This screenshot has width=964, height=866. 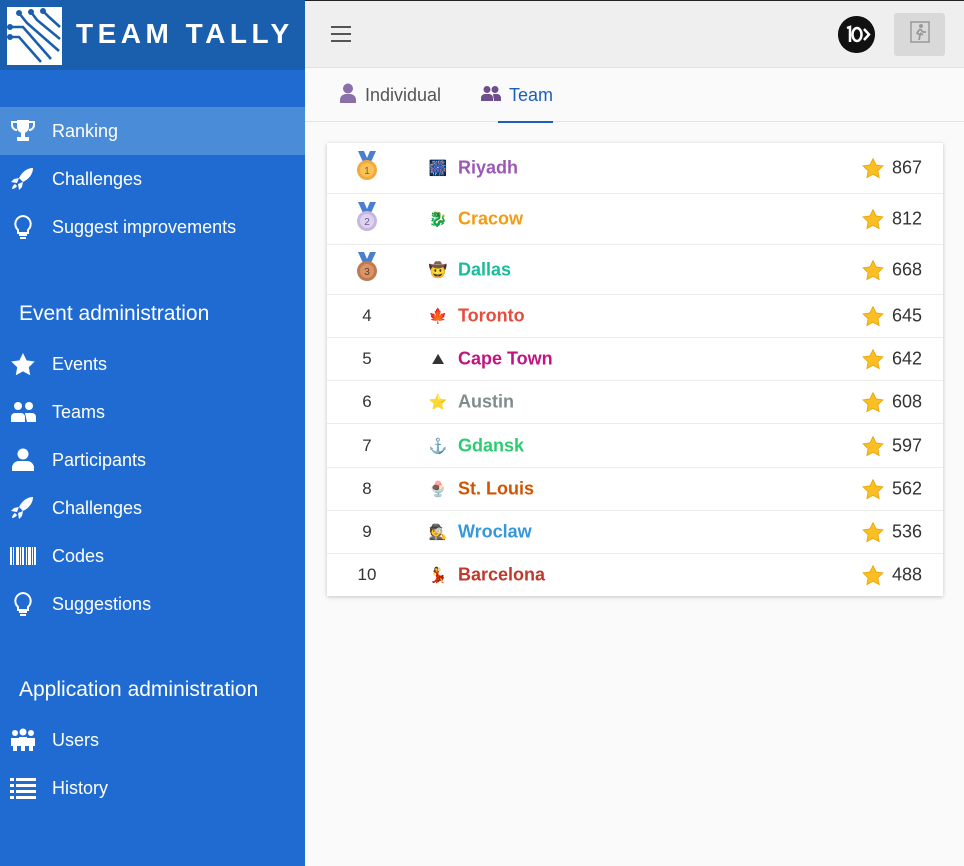 What do you see at coordinates (488, 168) in the screenshot?
I see `team-name: Riyadh` at bounding box center [488, 168].